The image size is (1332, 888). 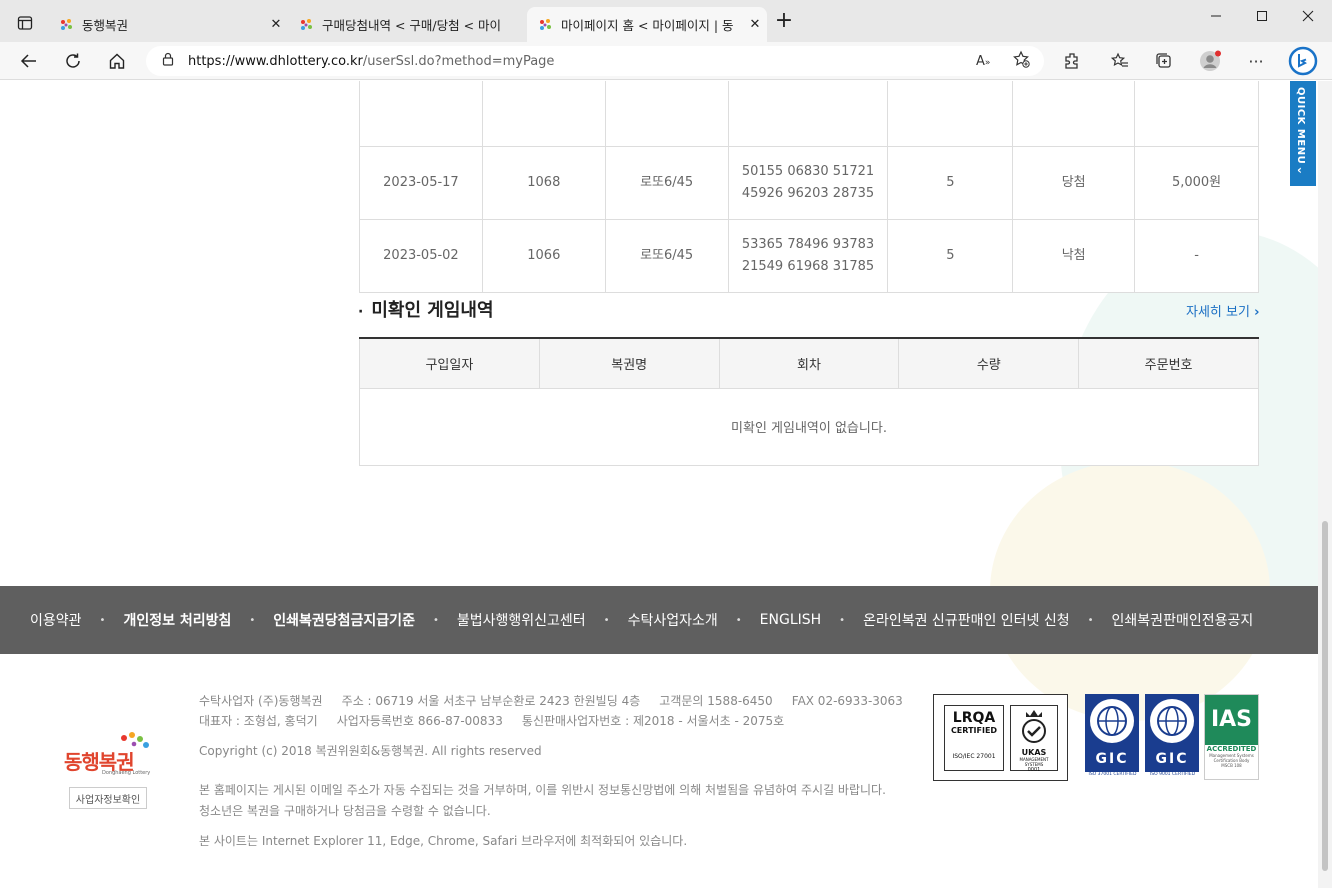 I want to click on tab-title: 구매당첨내역 < 구매/당첨 < 마이, so click(x=412, y=25).